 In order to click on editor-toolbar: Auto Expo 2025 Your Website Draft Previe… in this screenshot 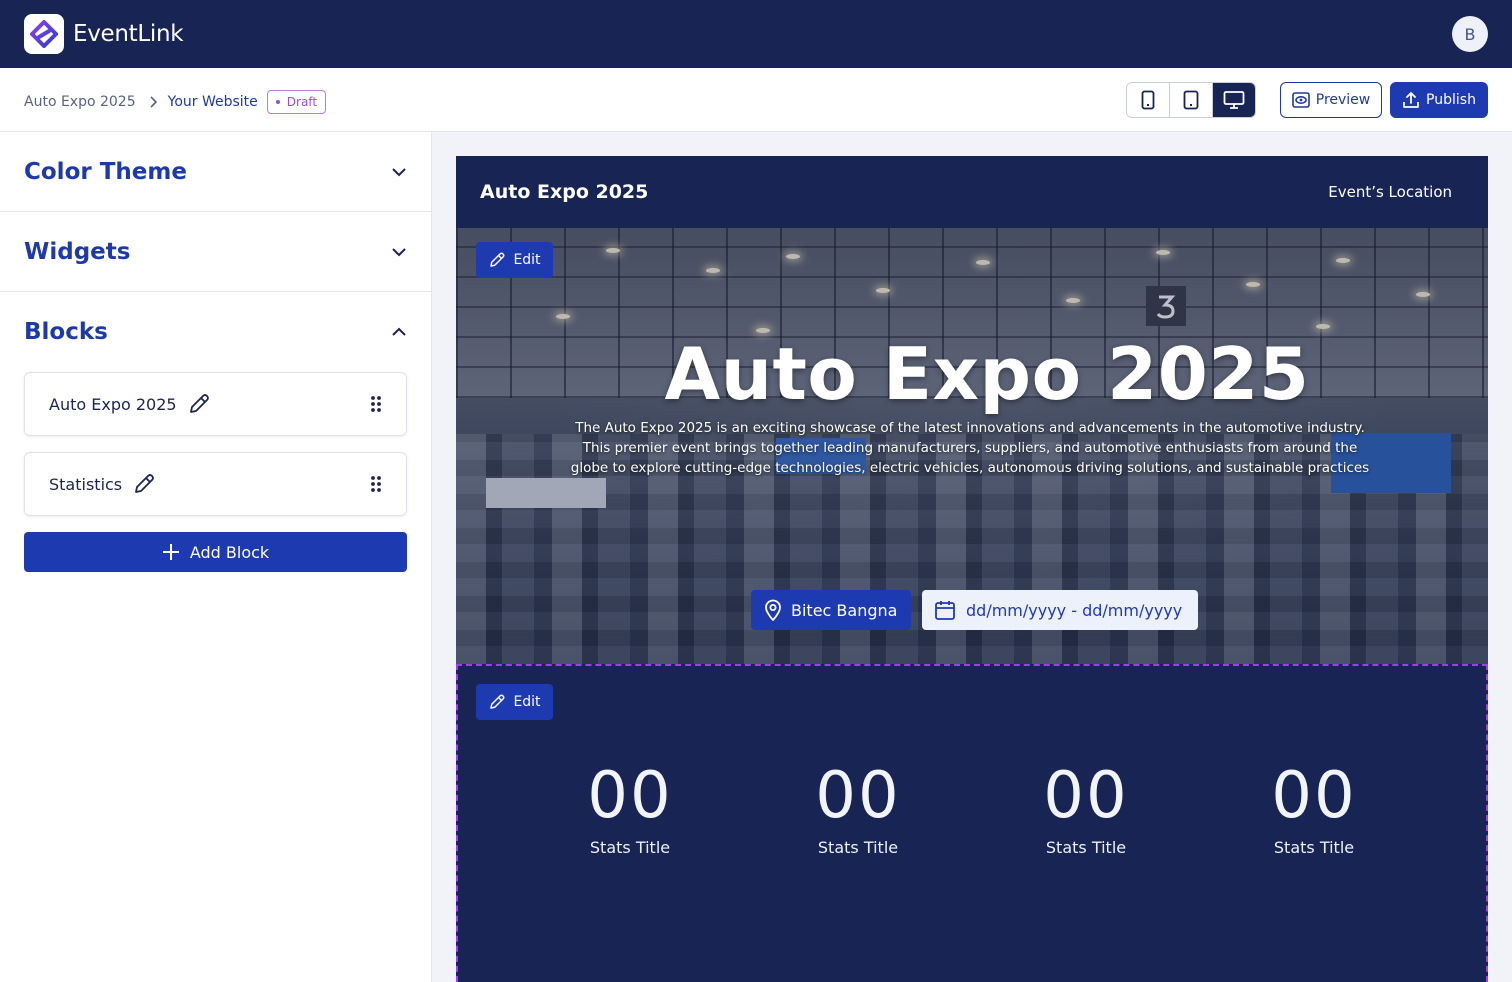, I will do `click(756, 100)`.